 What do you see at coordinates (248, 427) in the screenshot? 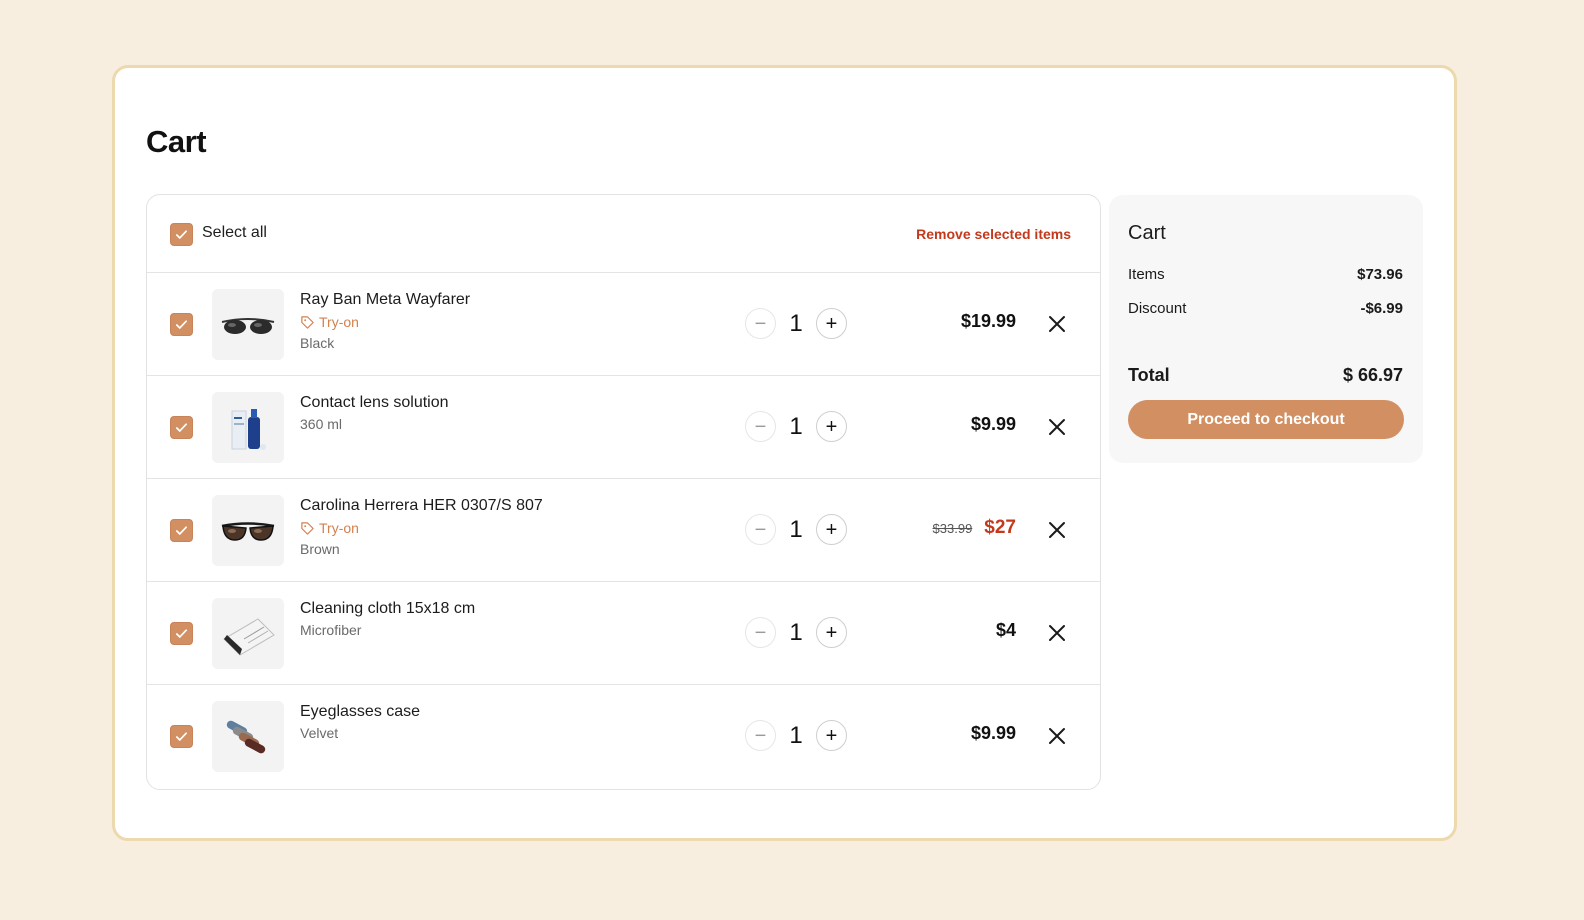
I see `product-image-lens-solution-bottle` at bounding box center [248, 427].